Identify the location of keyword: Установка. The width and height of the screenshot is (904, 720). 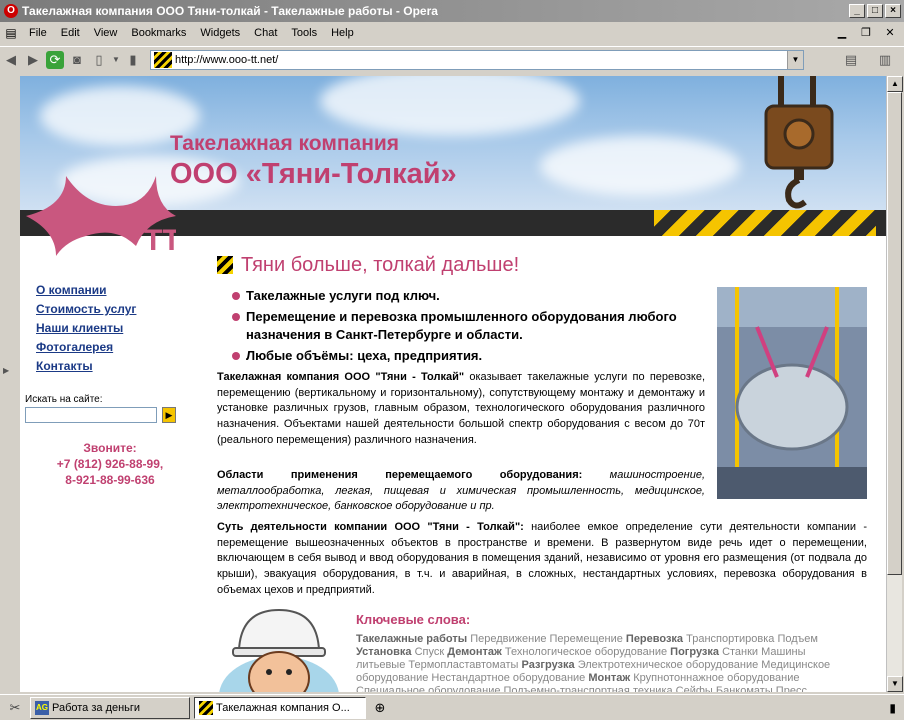
(384, 652).